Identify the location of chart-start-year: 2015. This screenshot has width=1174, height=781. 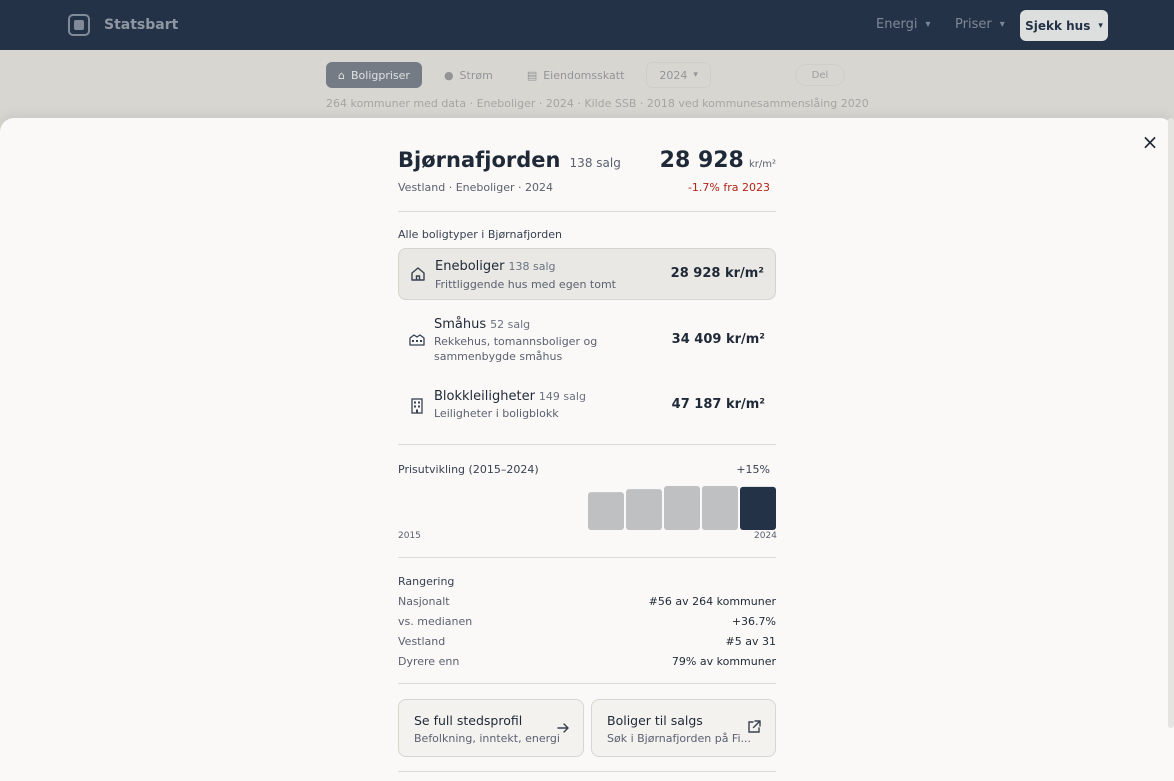
(409, 536).